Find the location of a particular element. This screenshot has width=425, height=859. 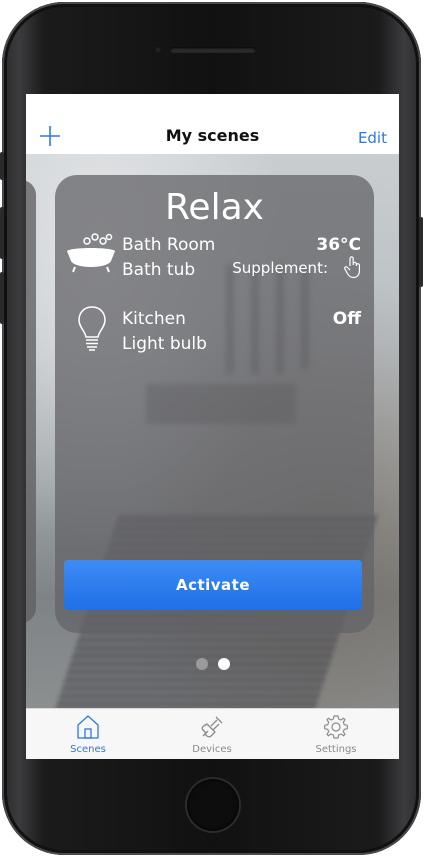

device-row-light-bulb: Kitchen Light bulb Off is located at coordinates (214, 337).